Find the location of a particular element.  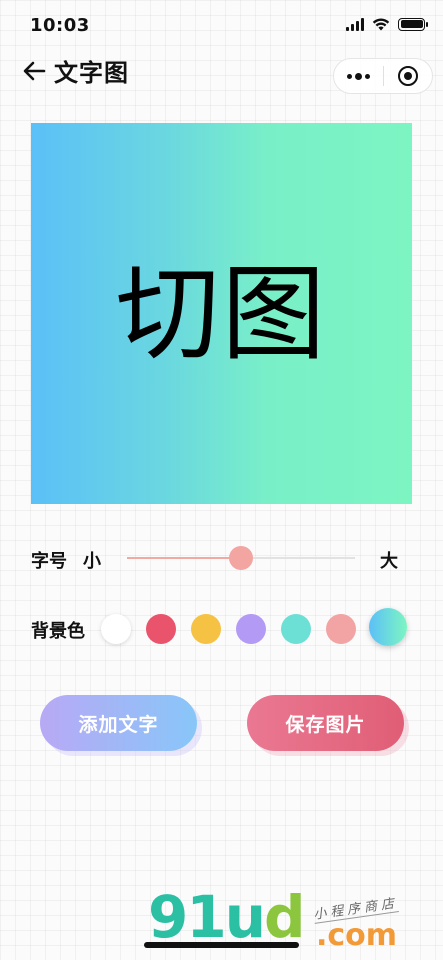

watermark-logo-part1: 91u is located at coordinates (207, 917).